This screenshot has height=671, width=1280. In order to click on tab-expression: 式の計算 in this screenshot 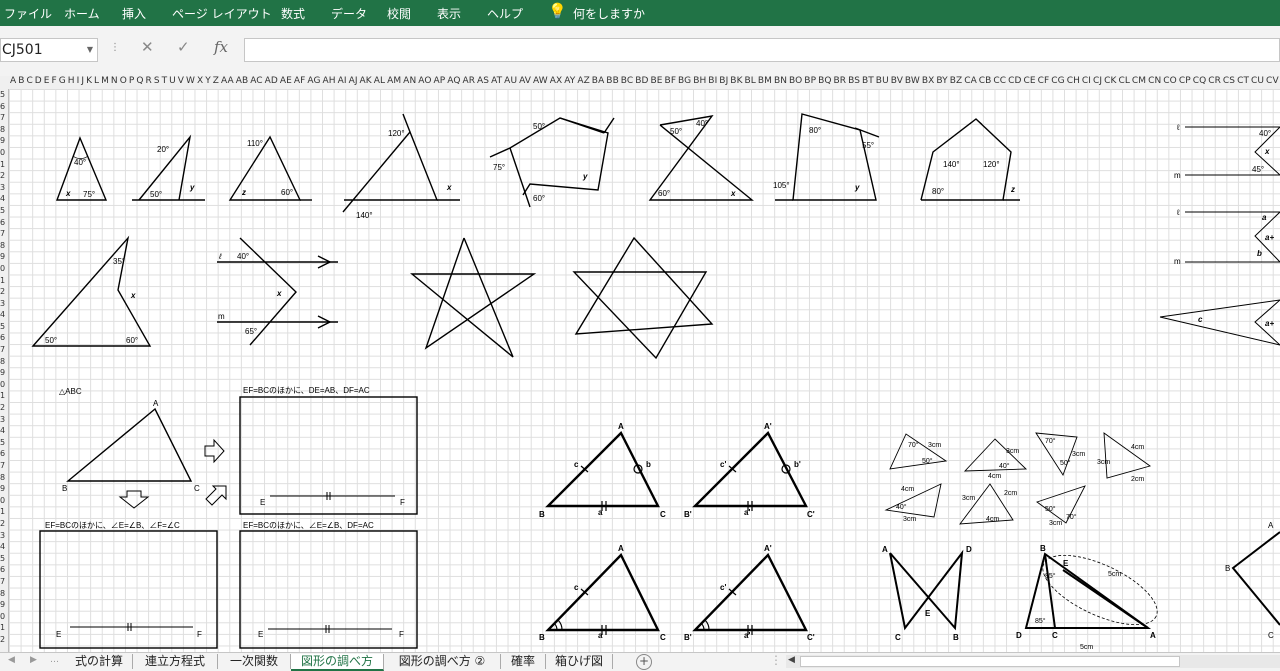, I will do `click(99, 661)`.